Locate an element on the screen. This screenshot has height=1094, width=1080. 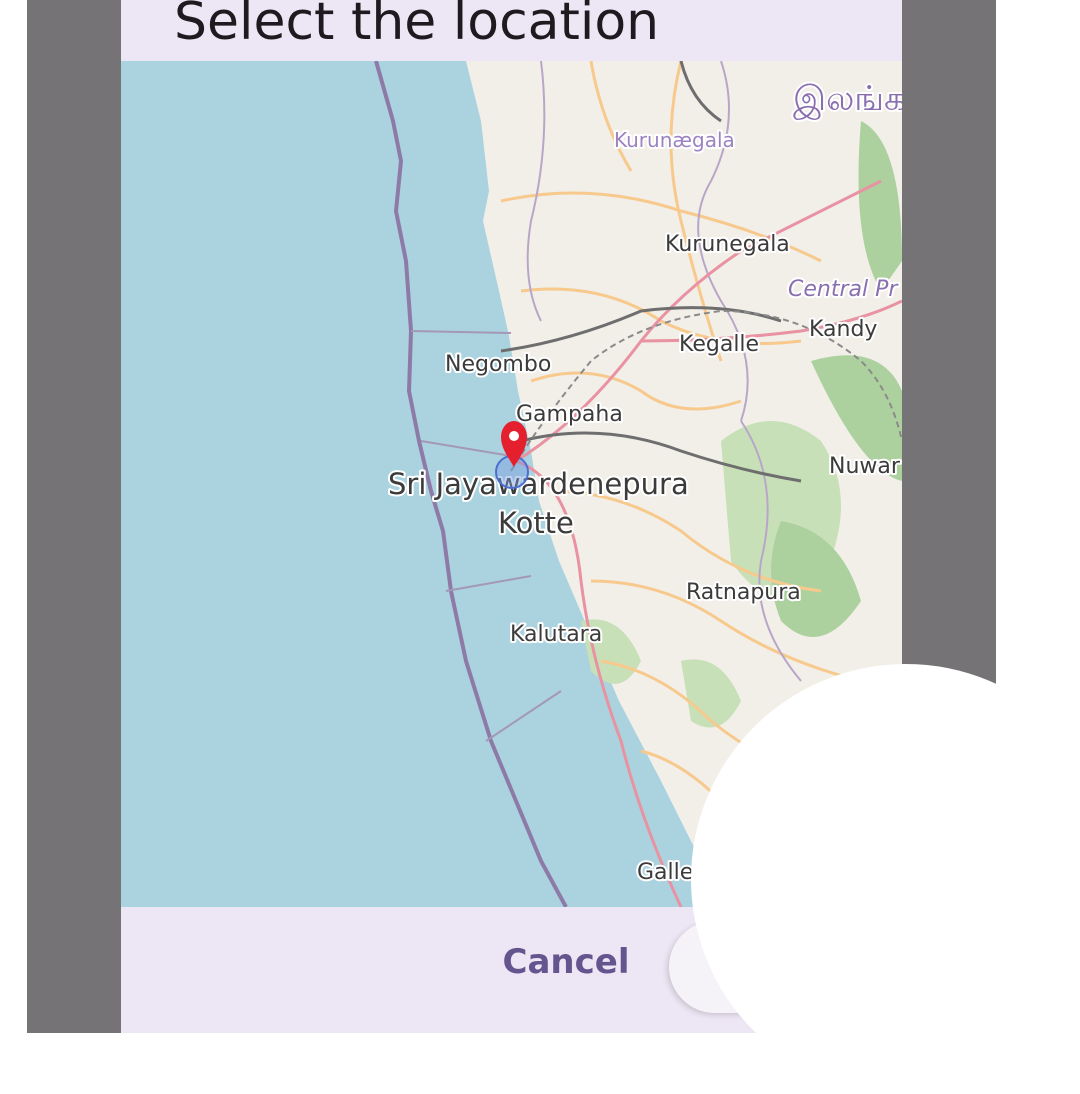
map-label-kurunaegala: Kurunægala is located at coordinates (674, 140).